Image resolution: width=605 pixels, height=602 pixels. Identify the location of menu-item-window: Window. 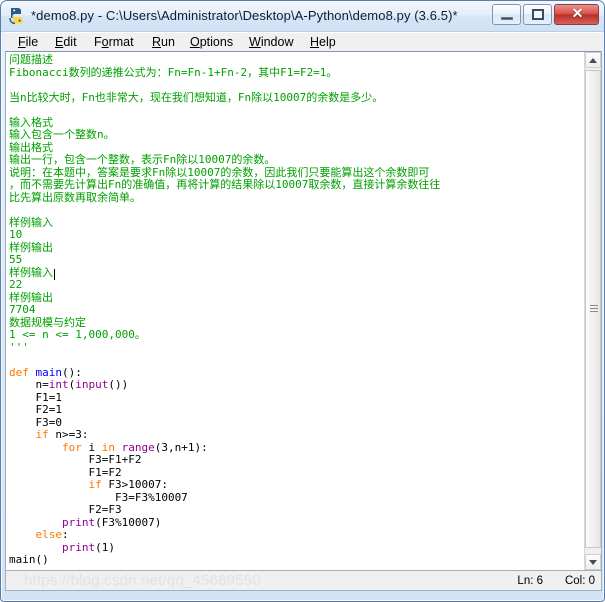
(271, 42).